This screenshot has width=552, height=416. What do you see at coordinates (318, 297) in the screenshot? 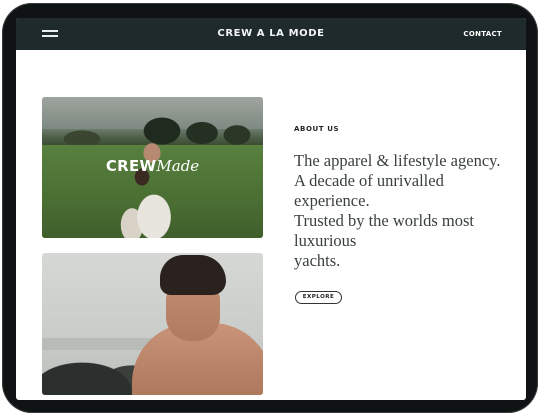
I see `explore-button: EXPLORE` at bounding box center [318, 297].